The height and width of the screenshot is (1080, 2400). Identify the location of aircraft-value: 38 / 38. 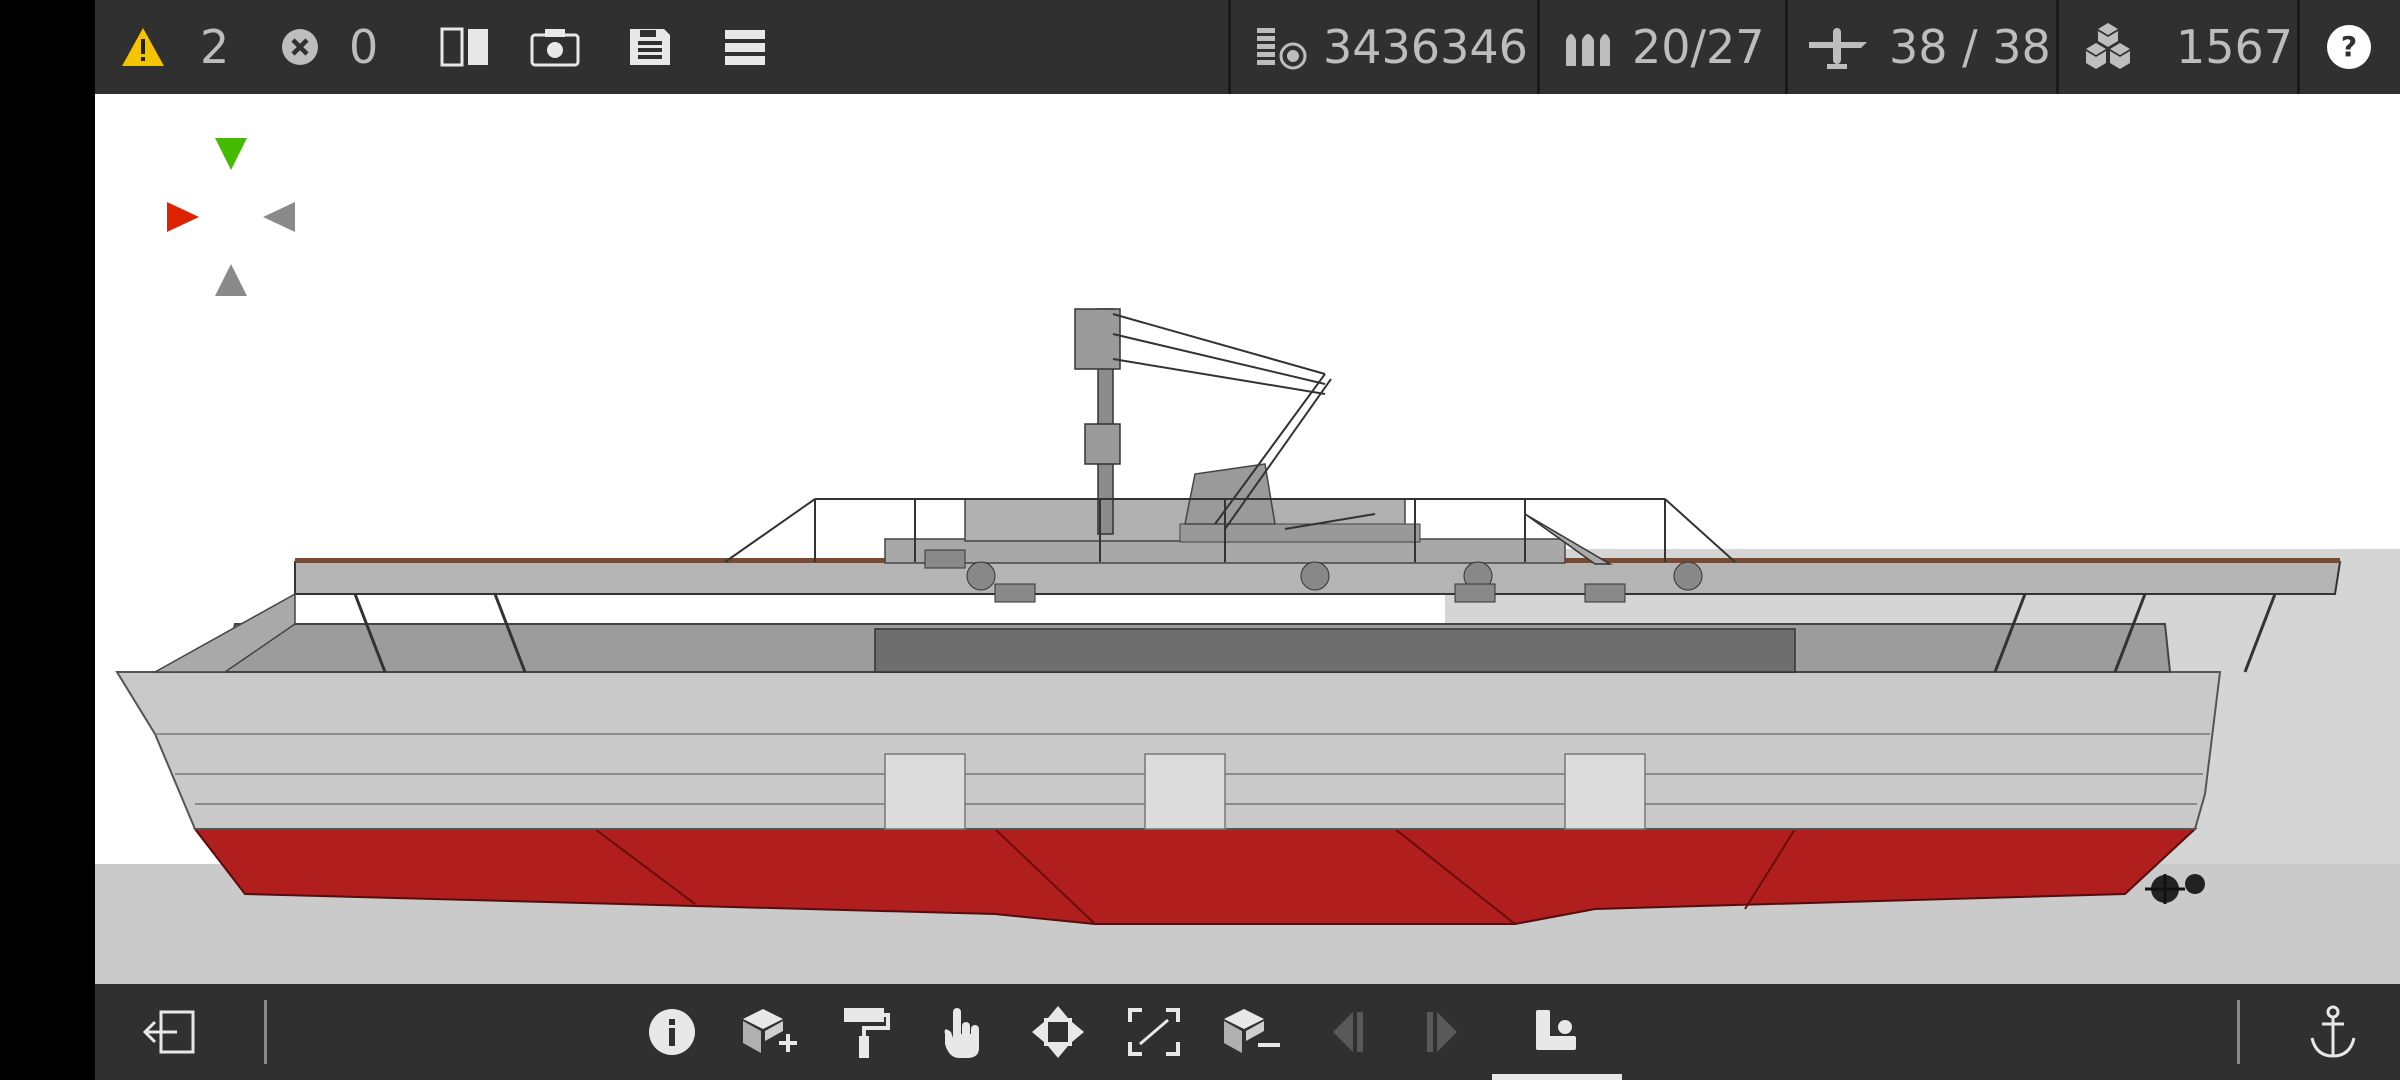
(1970, 47).